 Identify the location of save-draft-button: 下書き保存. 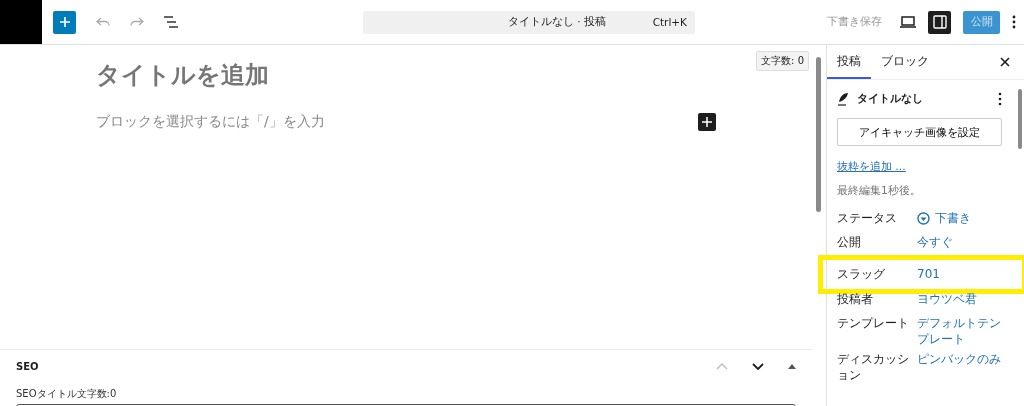
(857, 22).